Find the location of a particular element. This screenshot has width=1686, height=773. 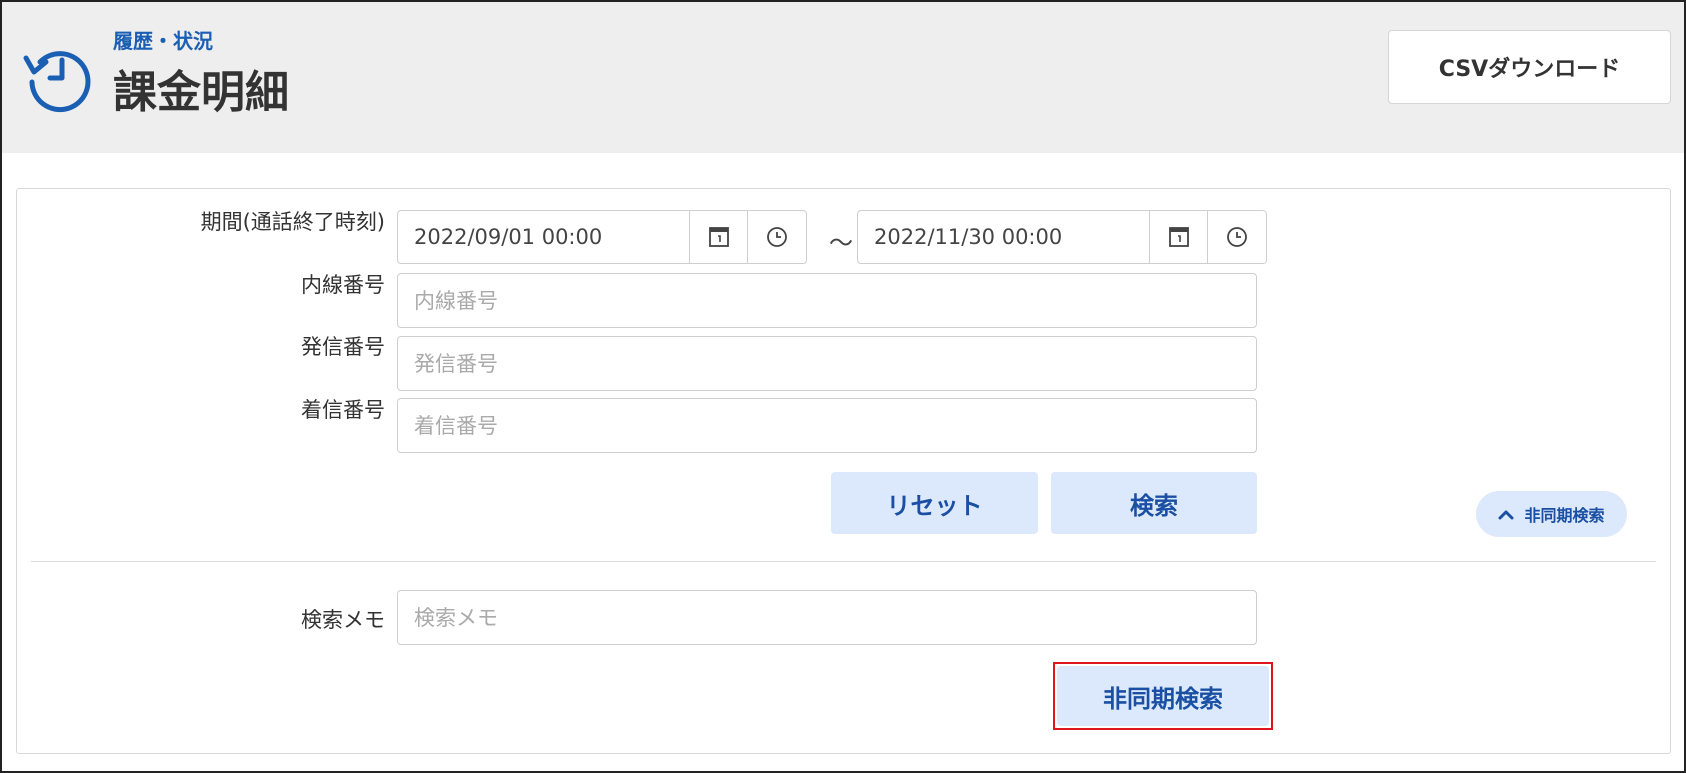

extension-input is located at coordinates (827, 300).